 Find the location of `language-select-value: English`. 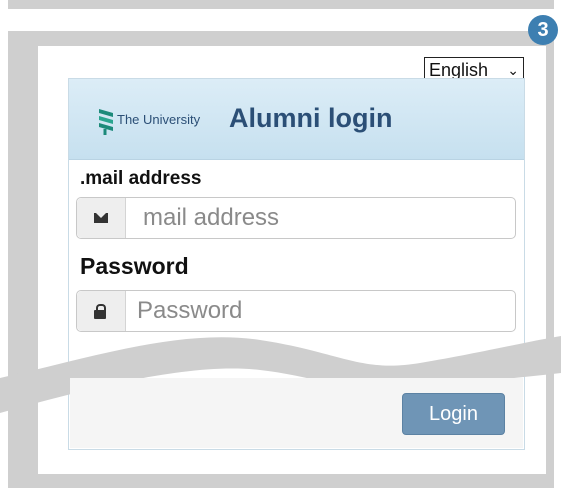

language-select-value: English is located at coordinates (459, 70).